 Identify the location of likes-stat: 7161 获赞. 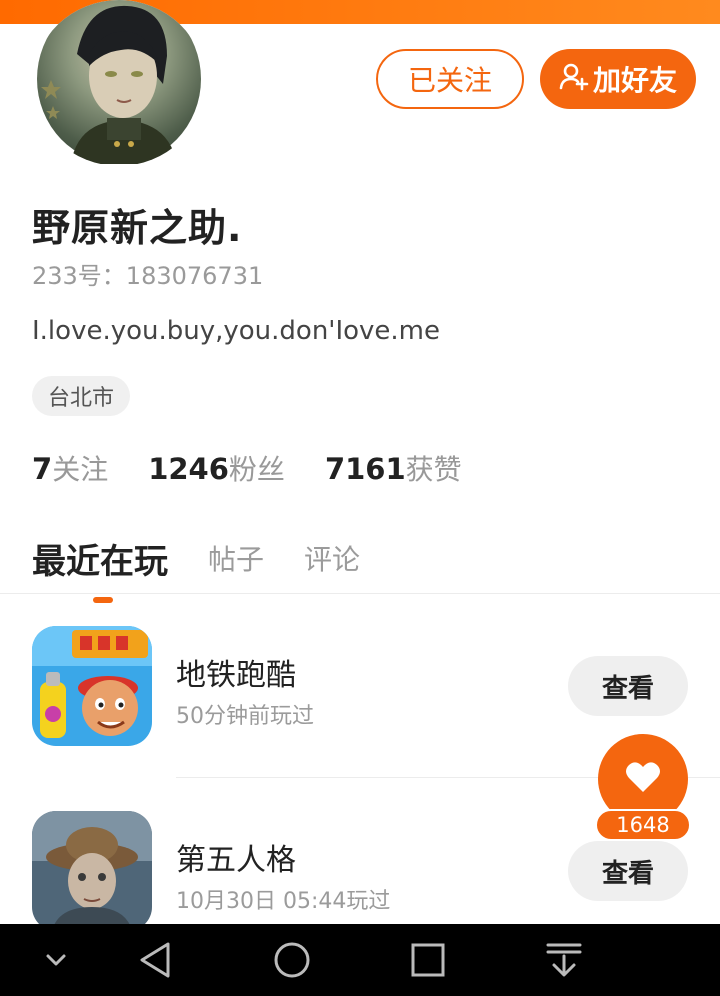
(393, 468).